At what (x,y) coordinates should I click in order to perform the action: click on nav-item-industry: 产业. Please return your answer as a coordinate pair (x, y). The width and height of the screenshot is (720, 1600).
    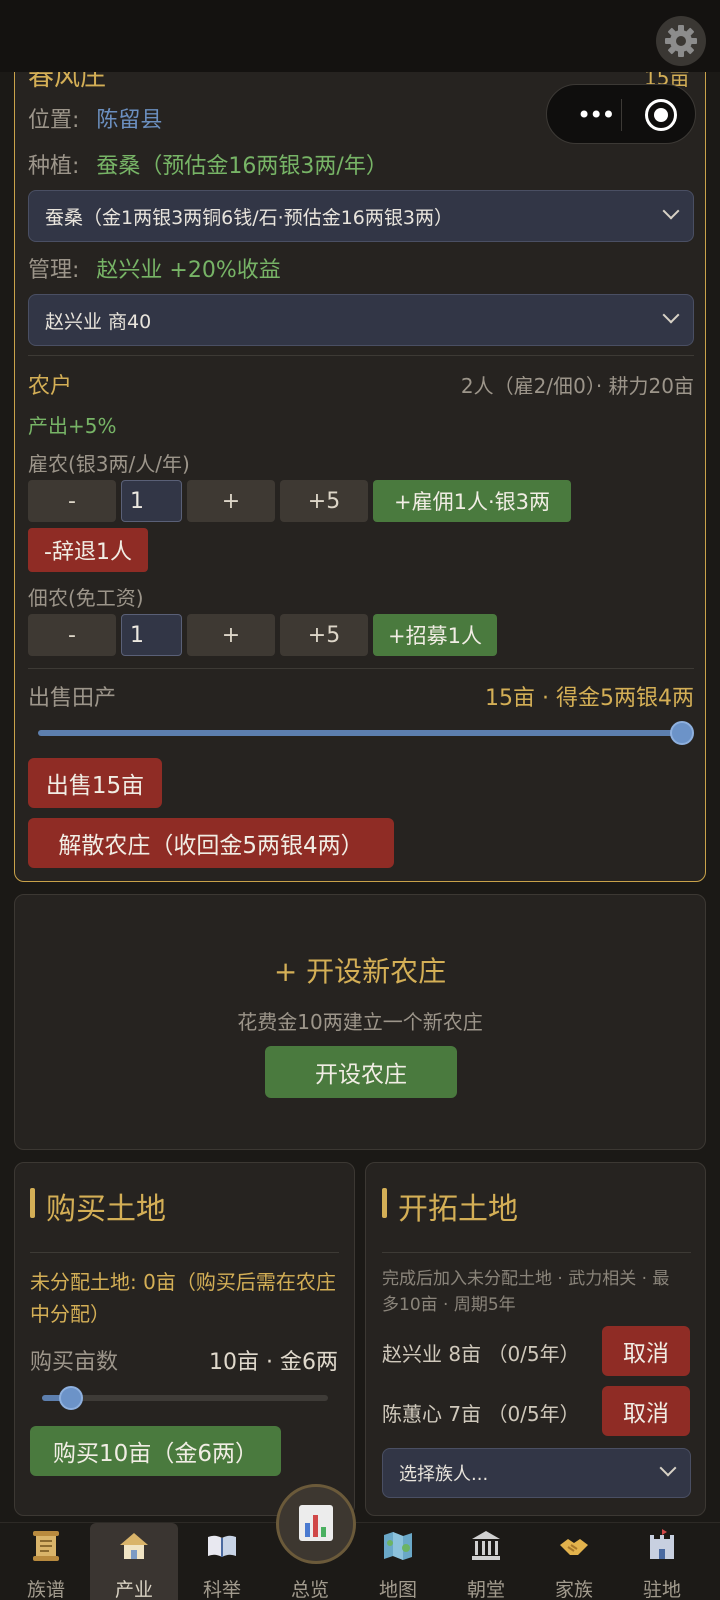
    Looking at the image, I should click on (134, 1561).